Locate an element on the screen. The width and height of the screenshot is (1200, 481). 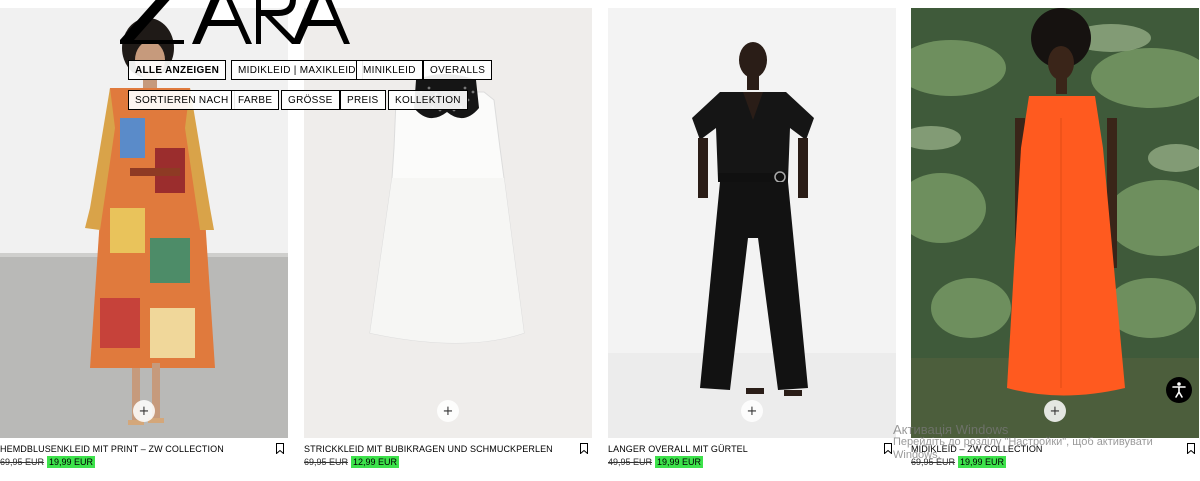
sort-by-button: SORTIEREN NACH is located at coordinates (182, 100).